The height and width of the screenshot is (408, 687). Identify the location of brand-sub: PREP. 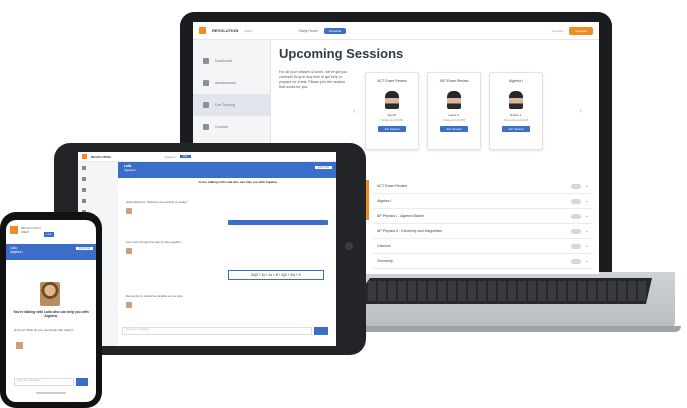
(248, 30).